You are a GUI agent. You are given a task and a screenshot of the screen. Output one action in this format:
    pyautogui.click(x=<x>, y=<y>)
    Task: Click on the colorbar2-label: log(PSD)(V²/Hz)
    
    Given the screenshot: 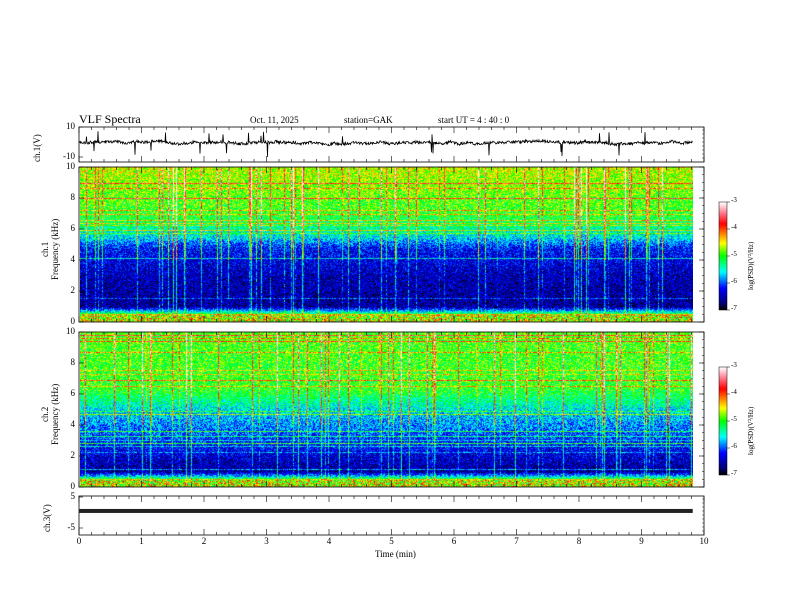 What is the action you would take?
    pyautogui.click(x=751, y=430)
    